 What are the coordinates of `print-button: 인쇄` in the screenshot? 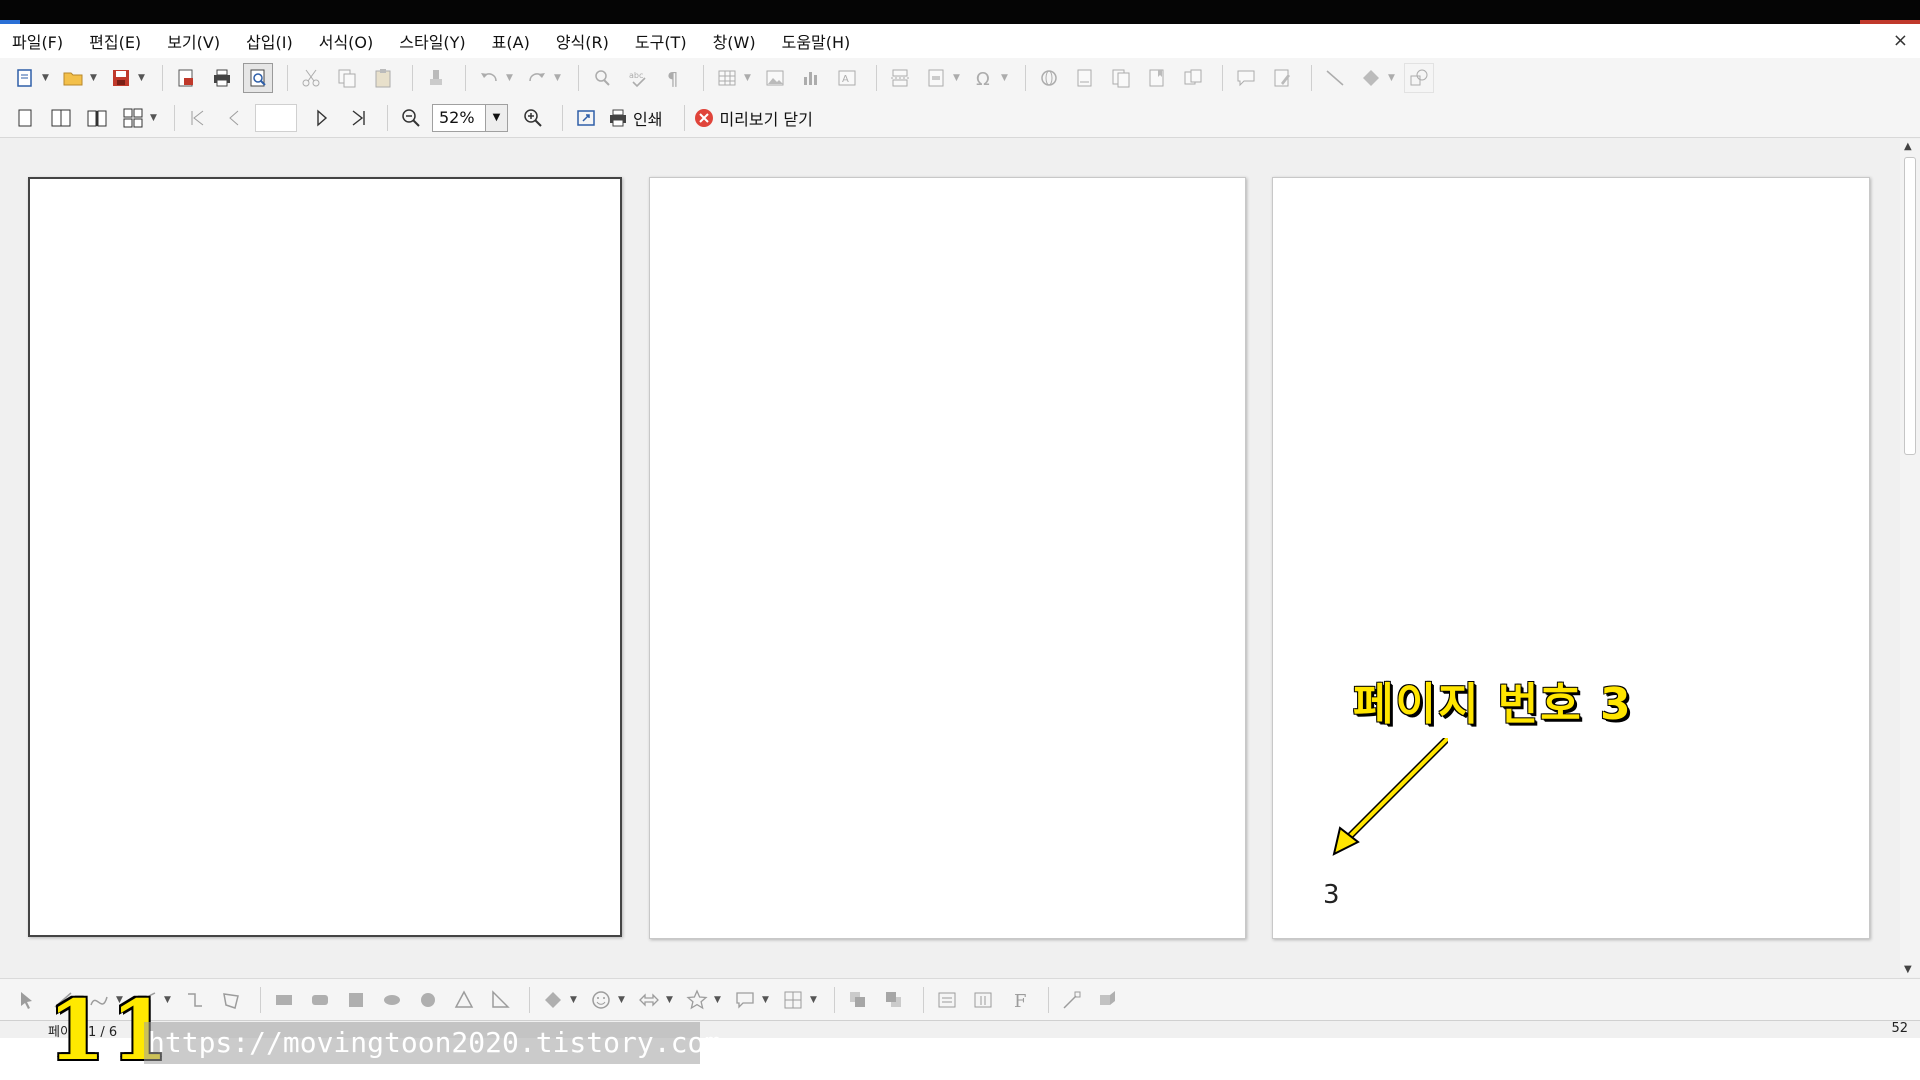 It's located at (634, 118).